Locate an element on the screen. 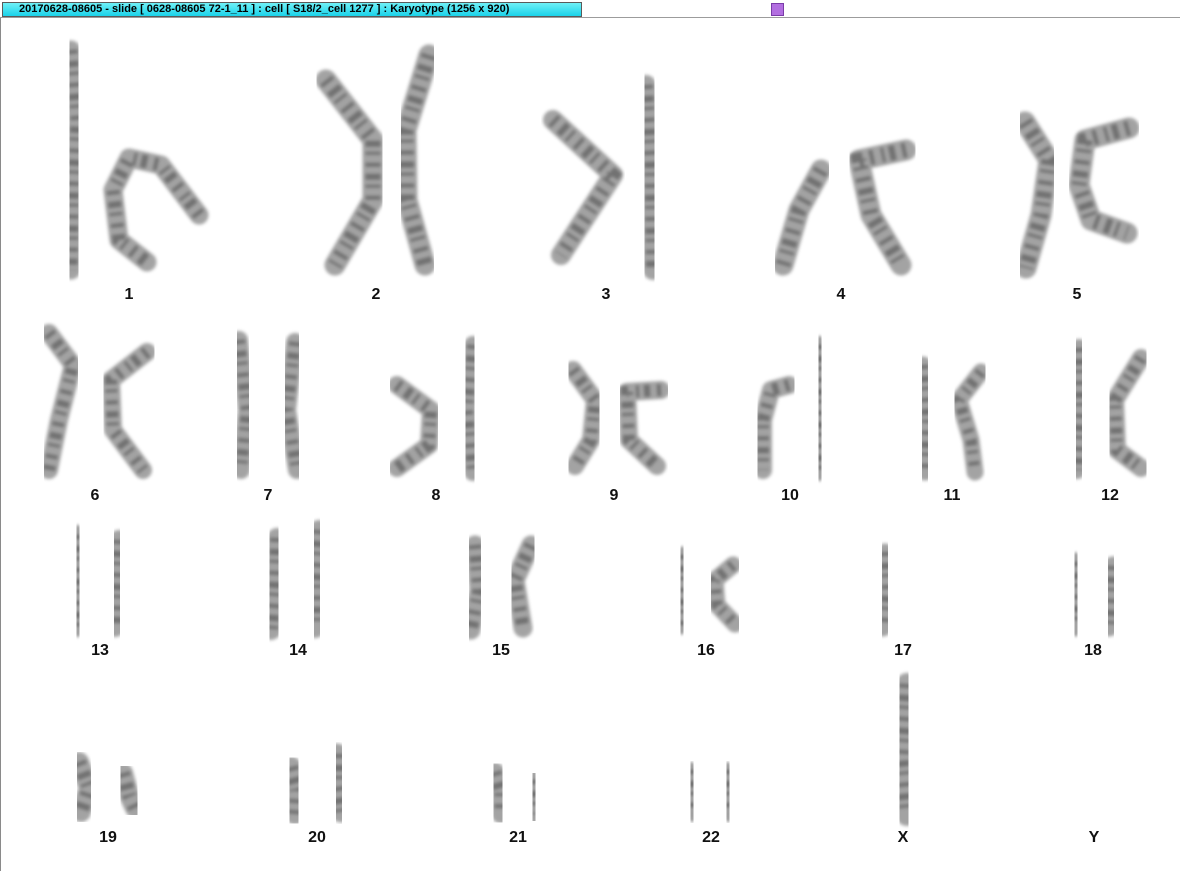 The height and width of the screenshot is (871, 1180). chromosome-label-2: 2 is located at coordinates (376, 294).